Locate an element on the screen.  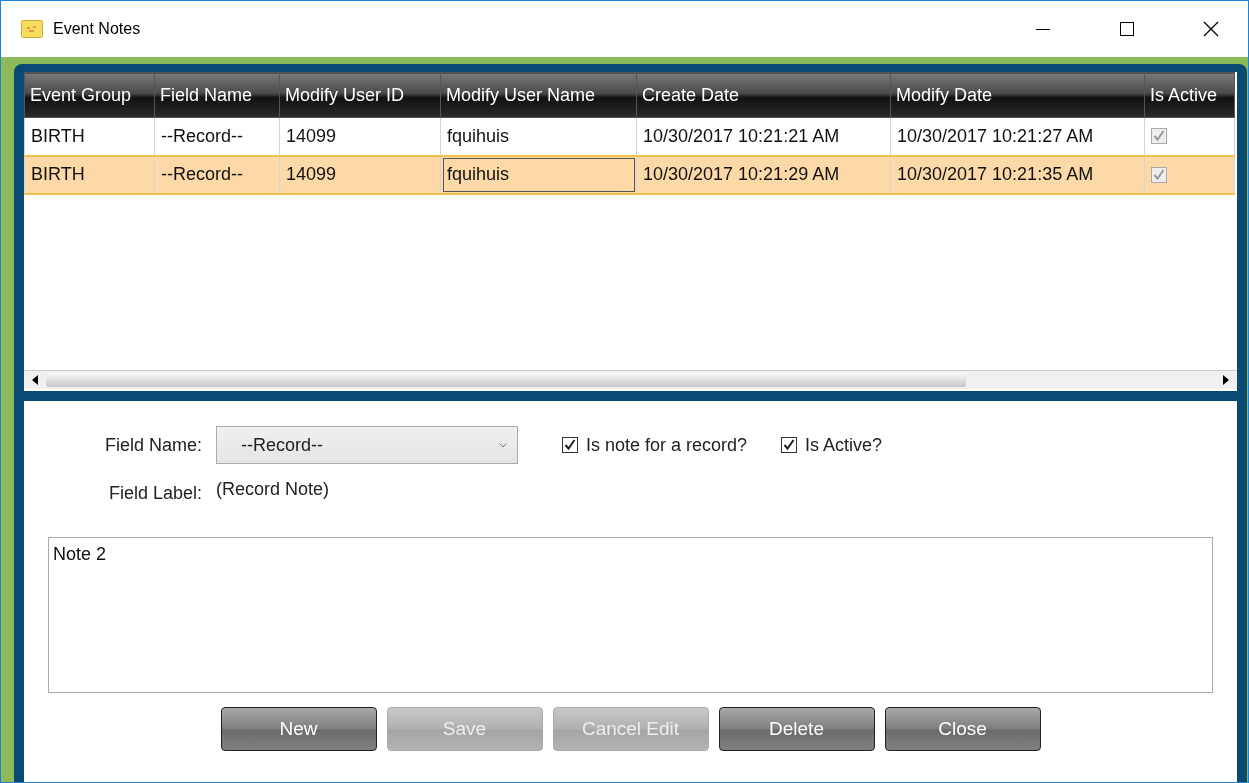
table-cell: 10/30/2017 10:21:35 AM is located at coordinates (1017, 174).